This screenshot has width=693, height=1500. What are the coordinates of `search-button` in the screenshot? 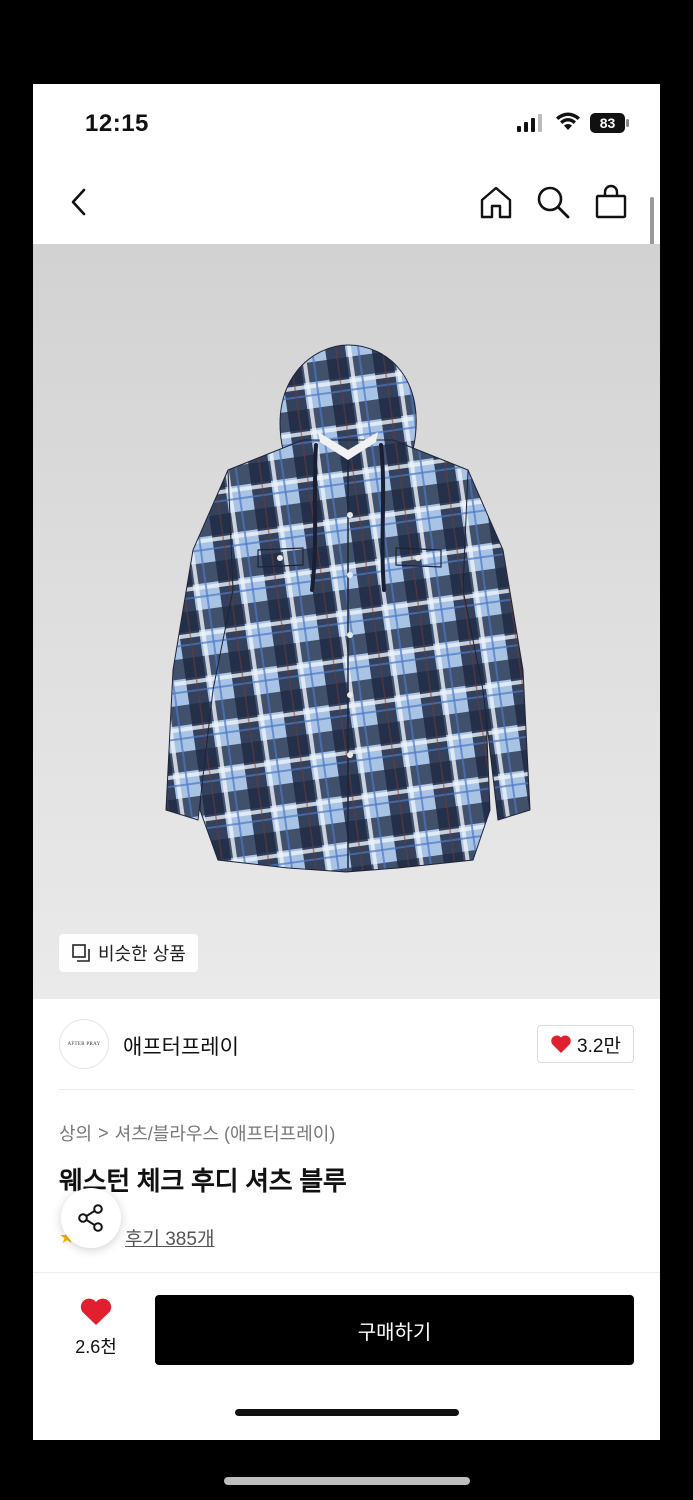 It's located at (553, 202).